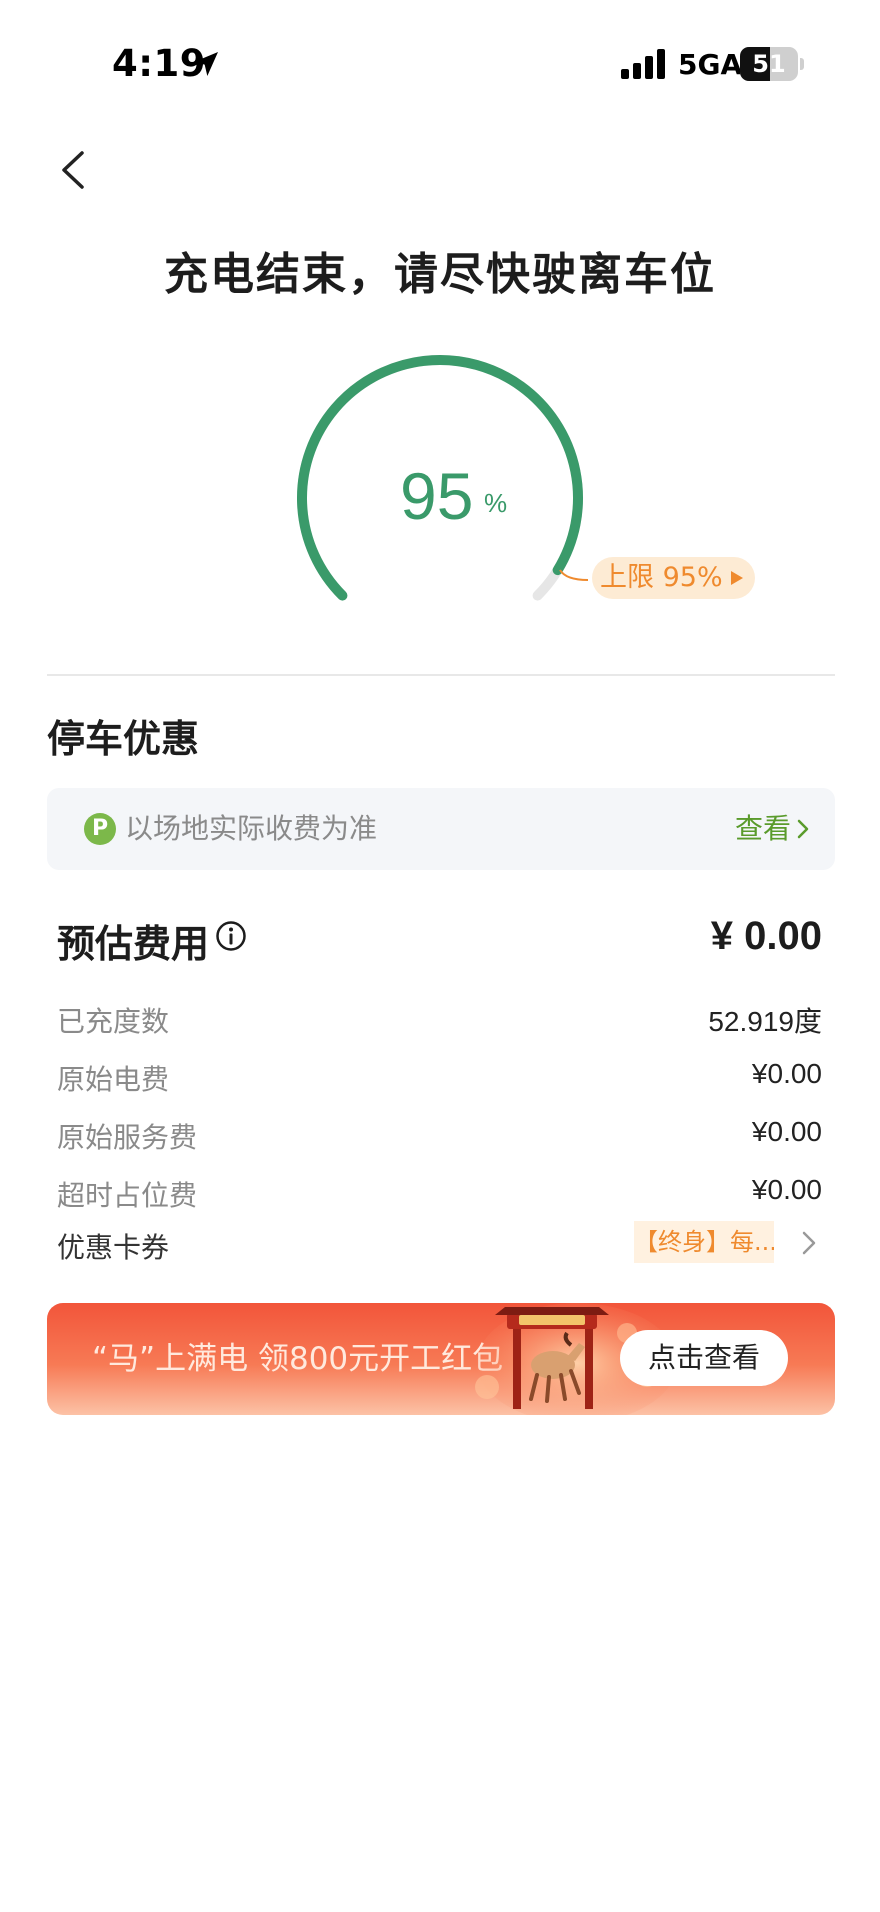 The image size is (880, 1912). Describe the element at coordinates (113, 1079) in the screenshot. I see `electricity-fee-label: 原始电费` at that location.